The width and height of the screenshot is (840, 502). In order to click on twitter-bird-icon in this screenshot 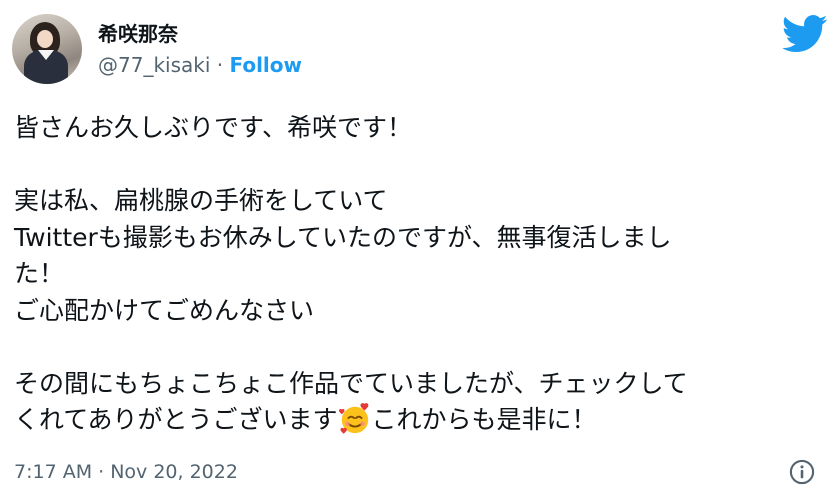, I will do `click(805, 34)`.